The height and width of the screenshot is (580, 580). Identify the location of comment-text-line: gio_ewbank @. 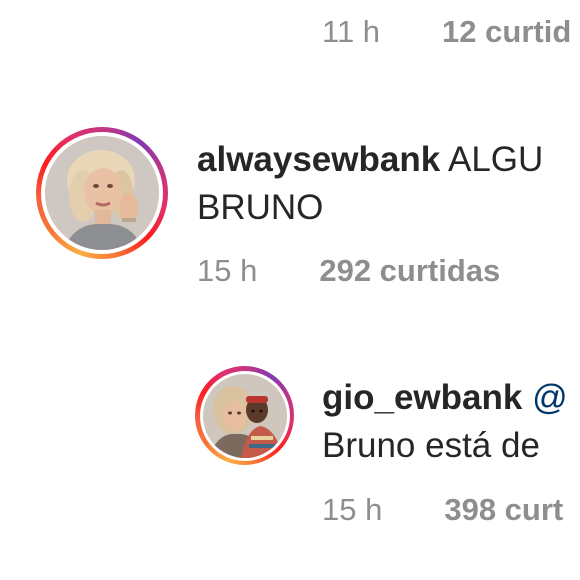
(445, 398).